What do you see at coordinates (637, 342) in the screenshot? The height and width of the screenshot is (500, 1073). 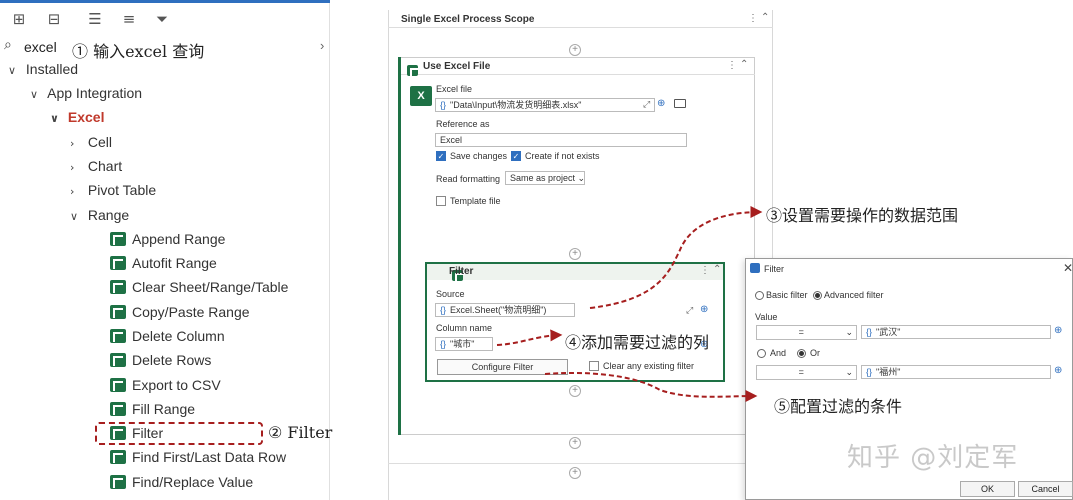 I see `annotation-4: ④添加需要过滤的列` at bounding box center [637, 342].